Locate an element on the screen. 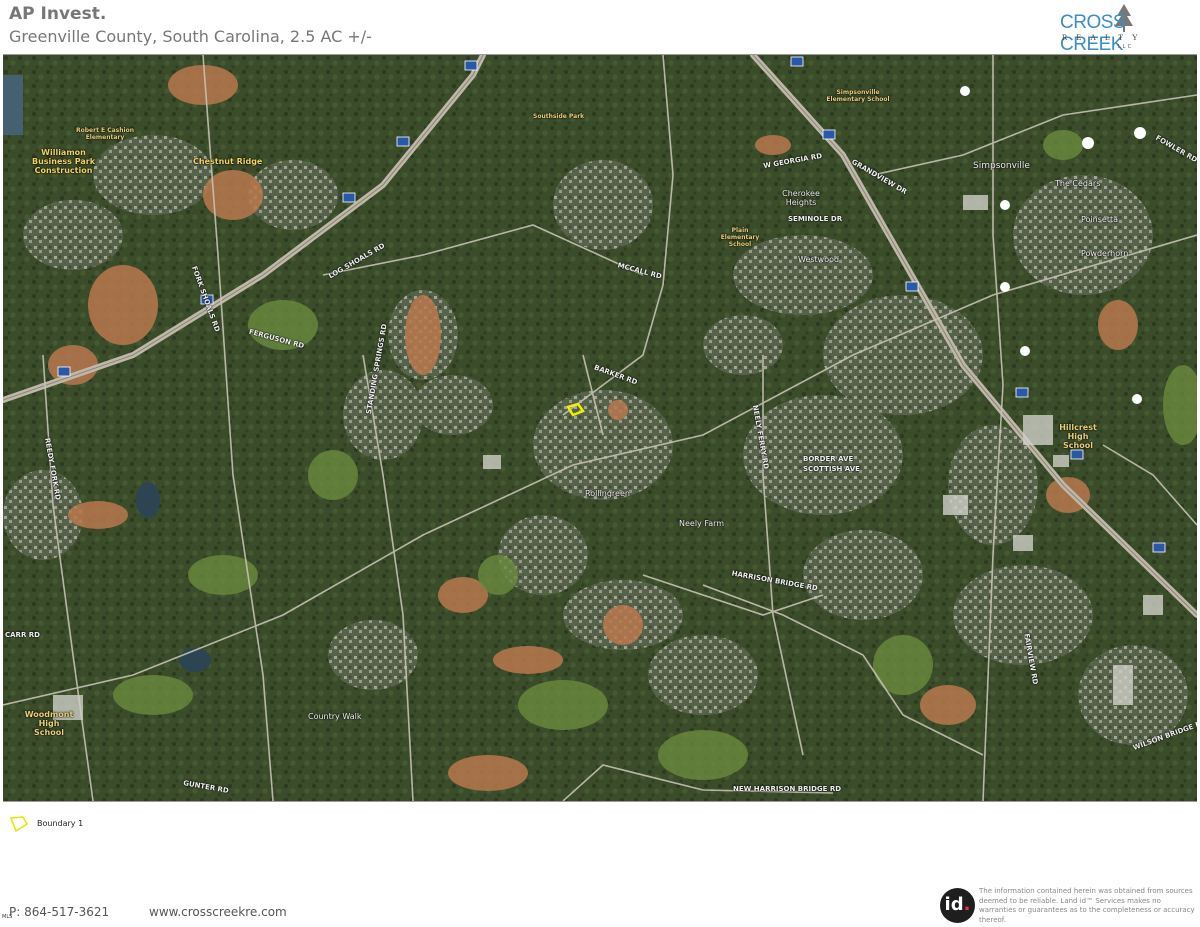  label-rollingreen: Rollingreen is located at coordinates (607, 493).